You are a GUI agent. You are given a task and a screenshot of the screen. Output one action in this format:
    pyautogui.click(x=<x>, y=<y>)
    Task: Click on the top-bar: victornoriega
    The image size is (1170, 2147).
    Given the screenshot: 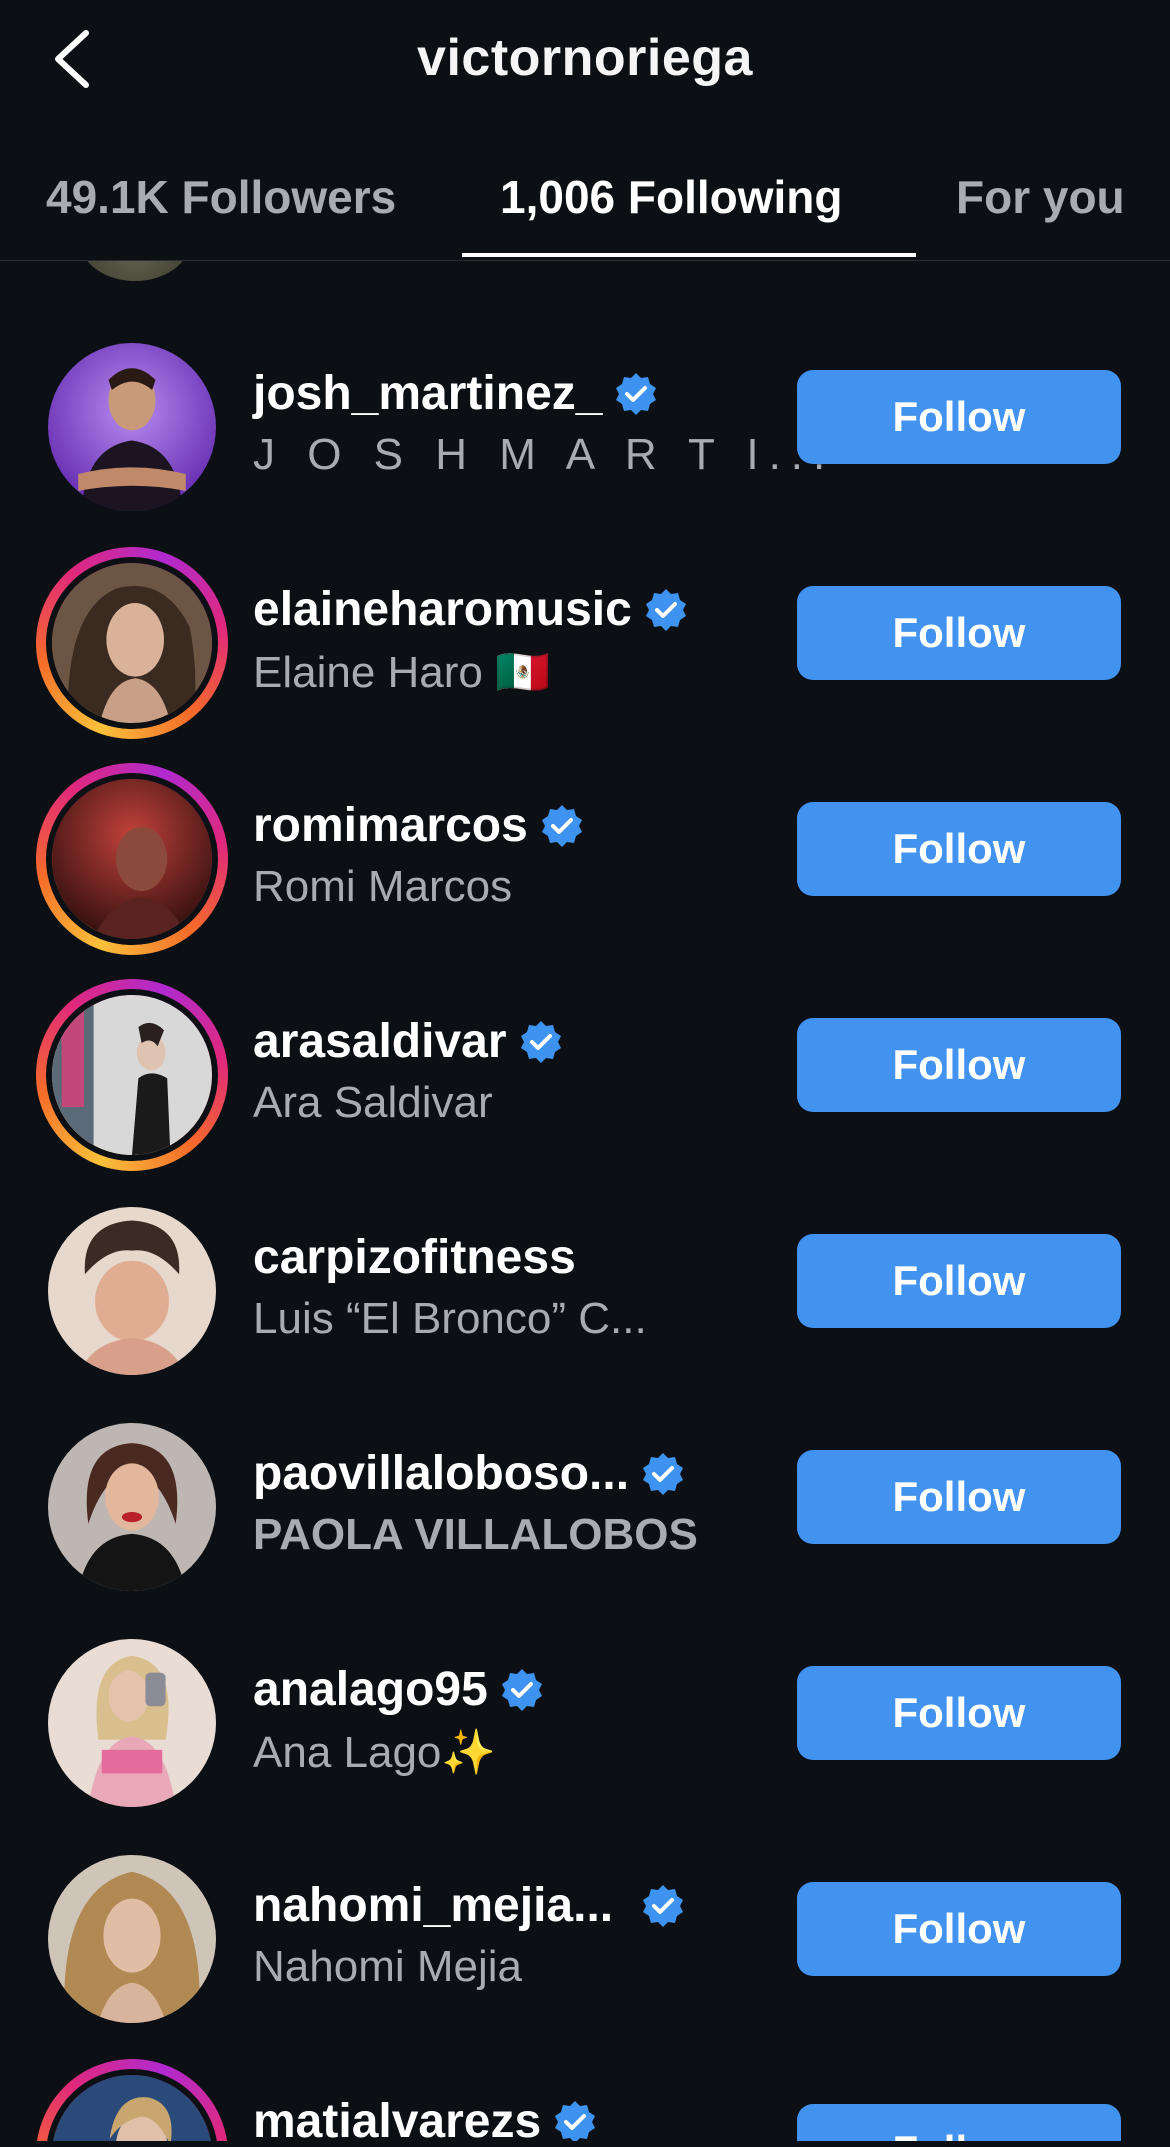 What is the action you would take?
    pyautogui.click(x=585, y=60)
    